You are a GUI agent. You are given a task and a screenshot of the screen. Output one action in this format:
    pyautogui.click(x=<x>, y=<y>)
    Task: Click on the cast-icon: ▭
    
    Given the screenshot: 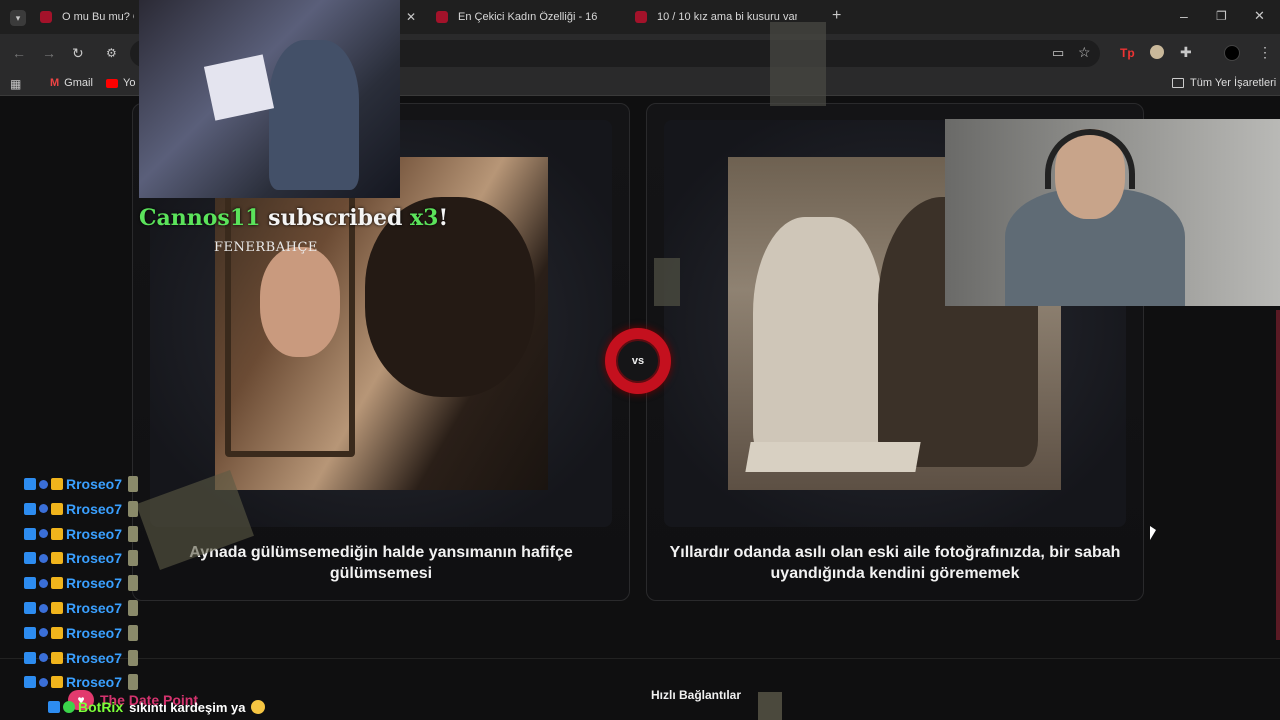 What is the action you would take?
    pyautogui.click(x=1058, y=53)
    